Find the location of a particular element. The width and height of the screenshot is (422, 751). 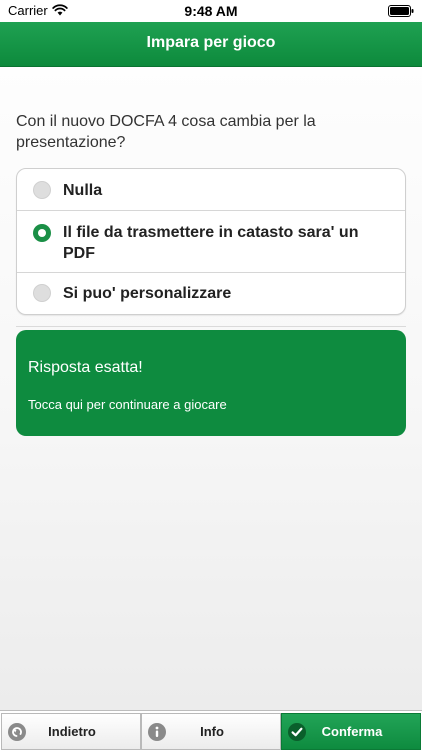

radio-selected-icon is located at coordinates (42, 233).